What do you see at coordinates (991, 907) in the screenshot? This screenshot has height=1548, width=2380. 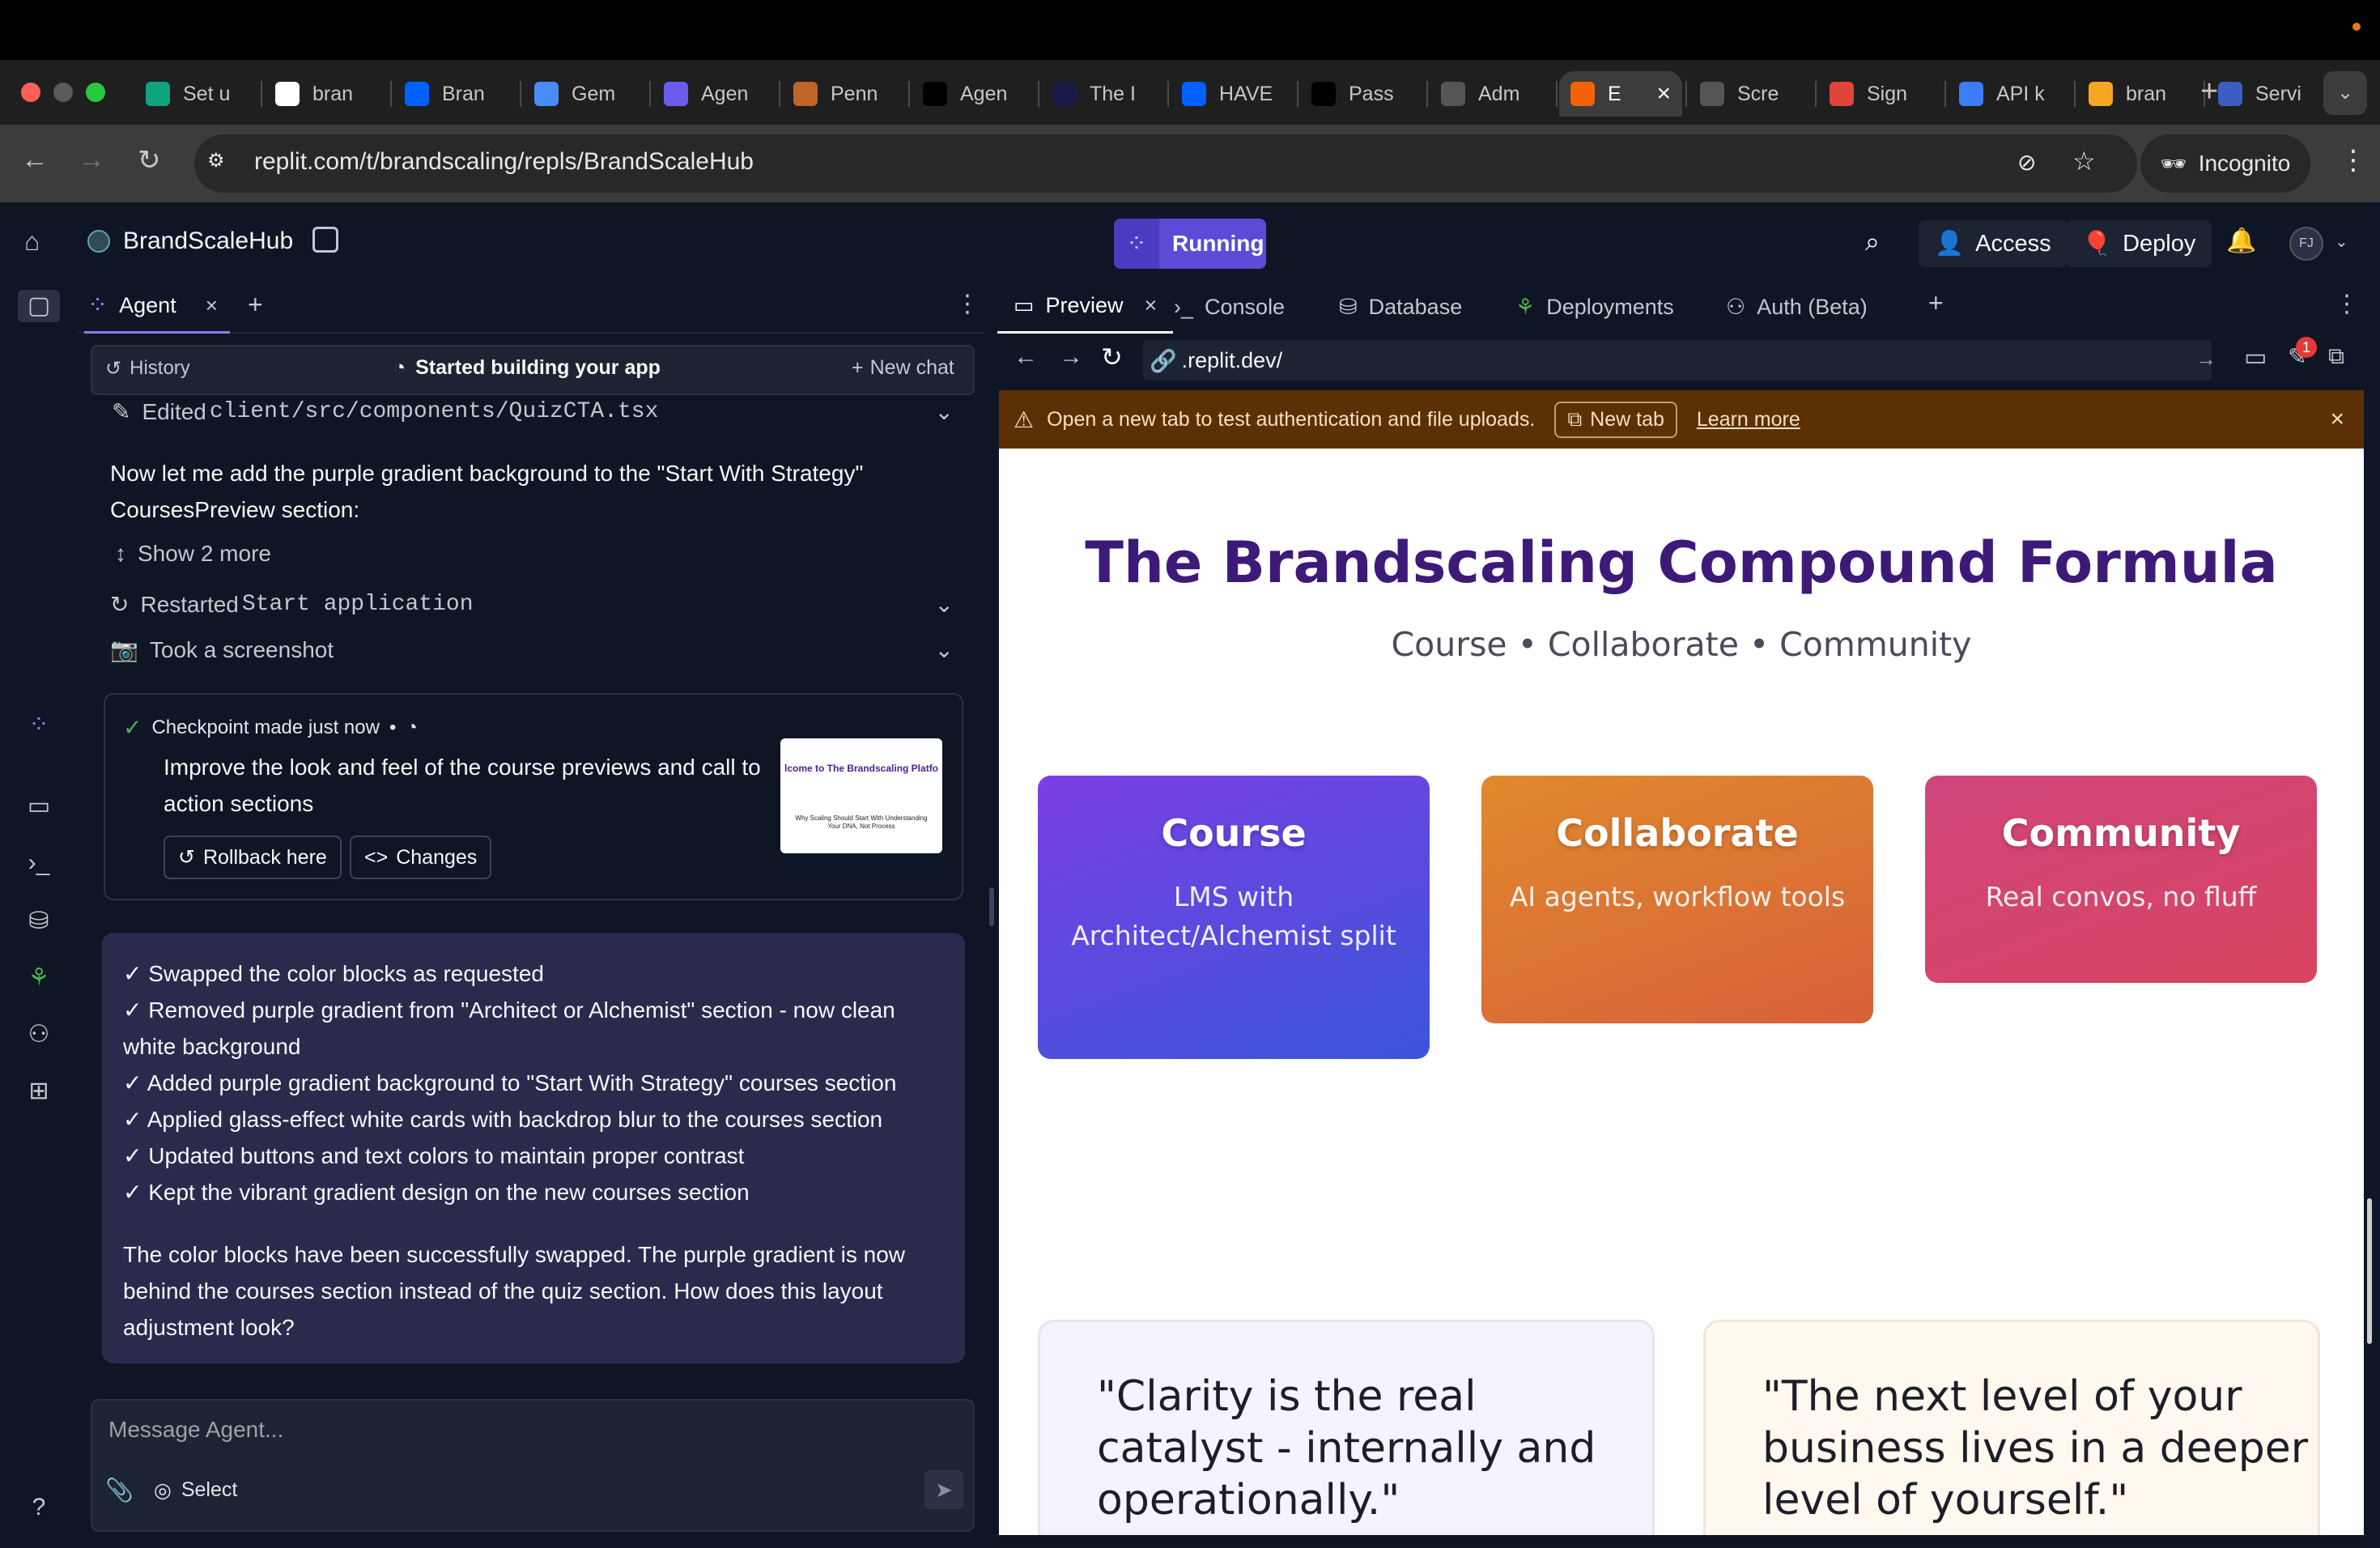 I see `panel-resize-handle` at bounding box center [991, 907].